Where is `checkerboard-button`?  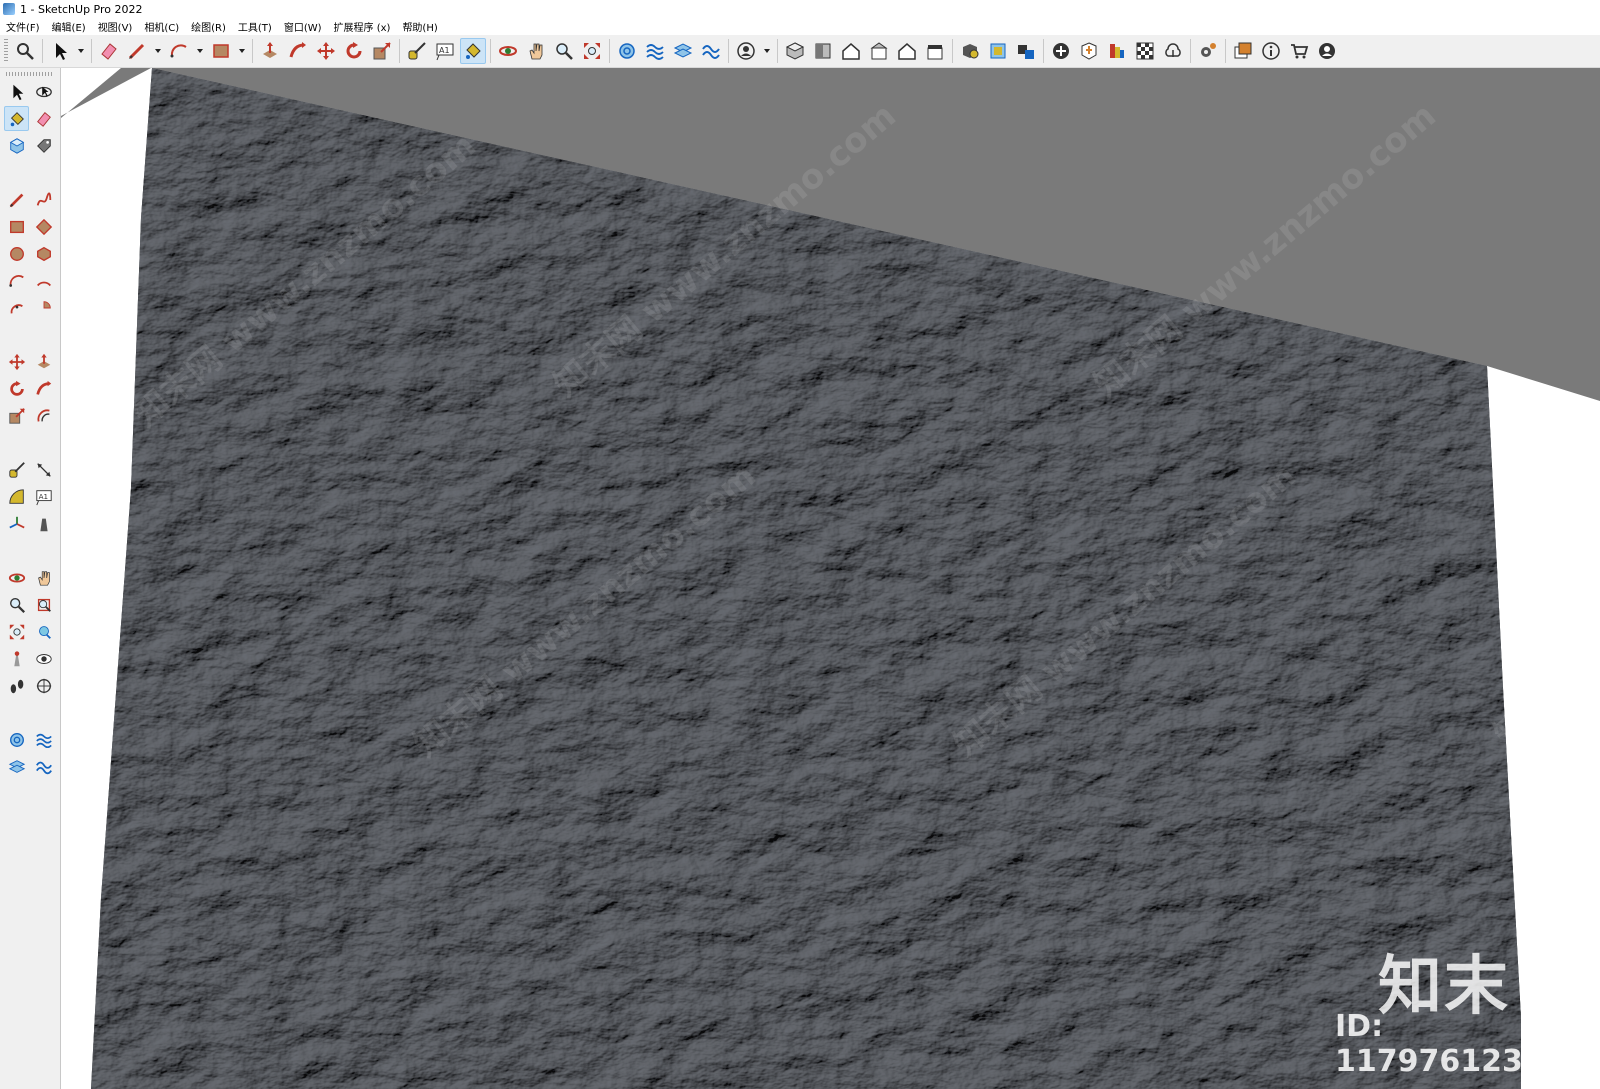
checkerboard-button is located at coordinates (1145, 51).